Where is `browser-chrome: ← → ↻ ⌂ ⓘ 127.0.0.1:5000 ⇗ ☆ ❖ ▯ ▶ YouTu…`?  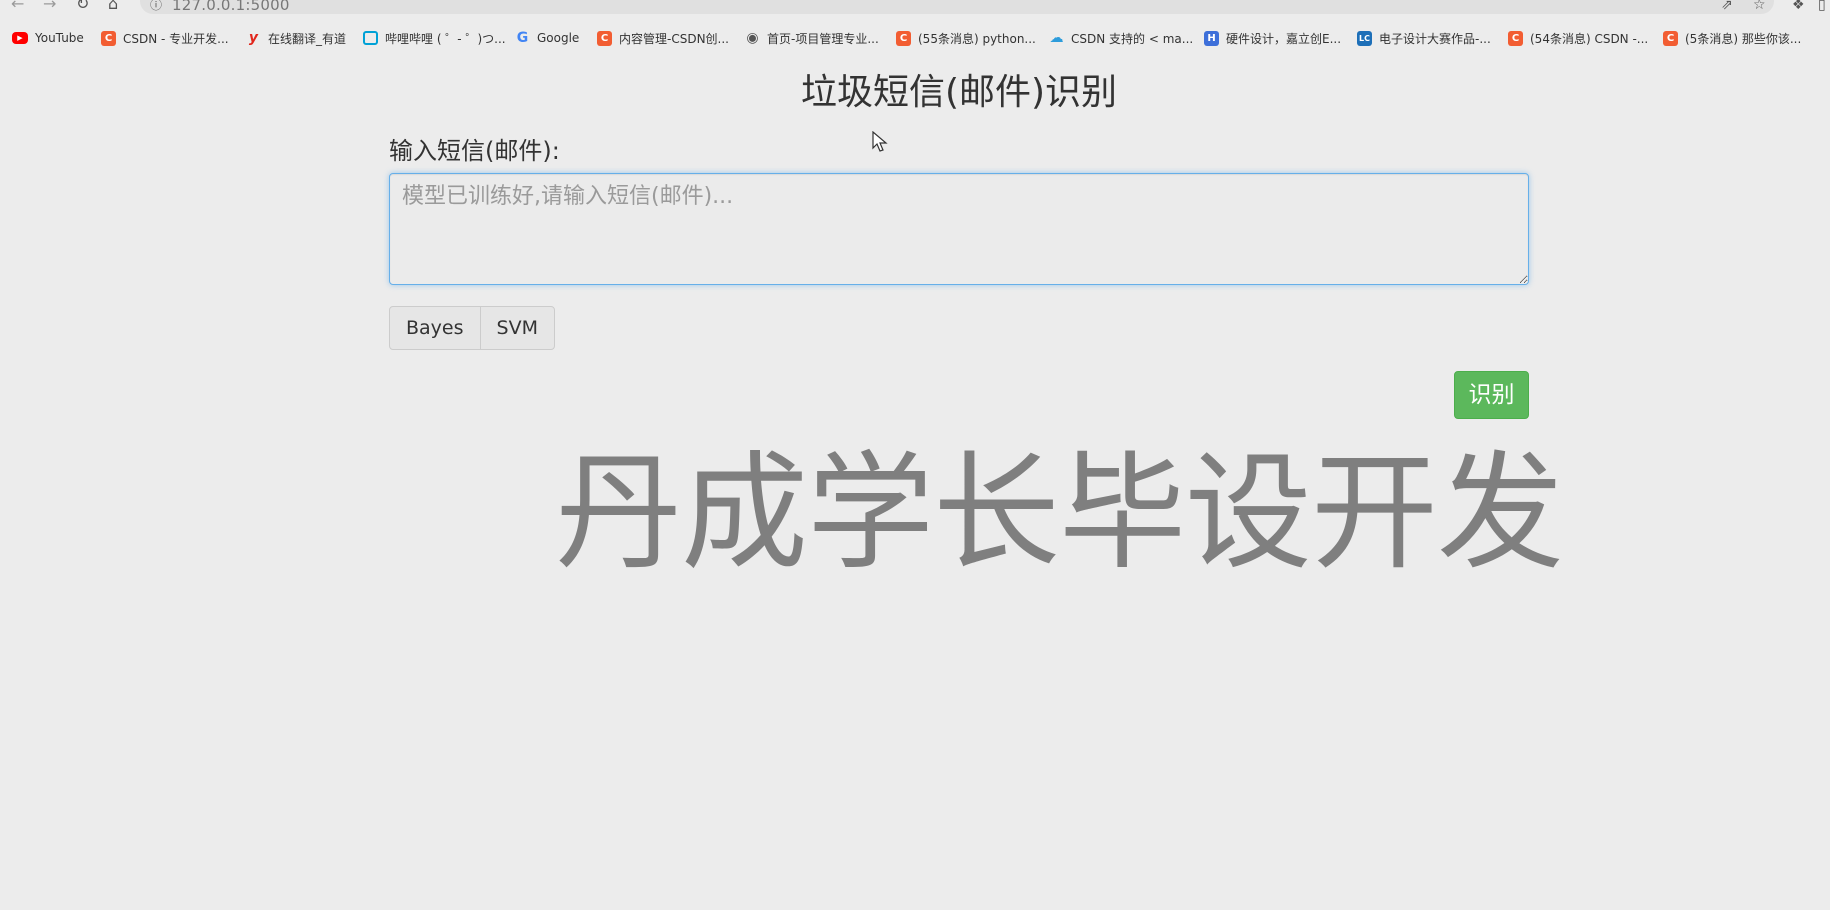
browser-chrome: ← → ↻ ⌂ ⓘ 127.0.0.1:5000 ⇗ ☆ ❖ ▯ ▶ YouTu… is located at coordinates (915, 28).